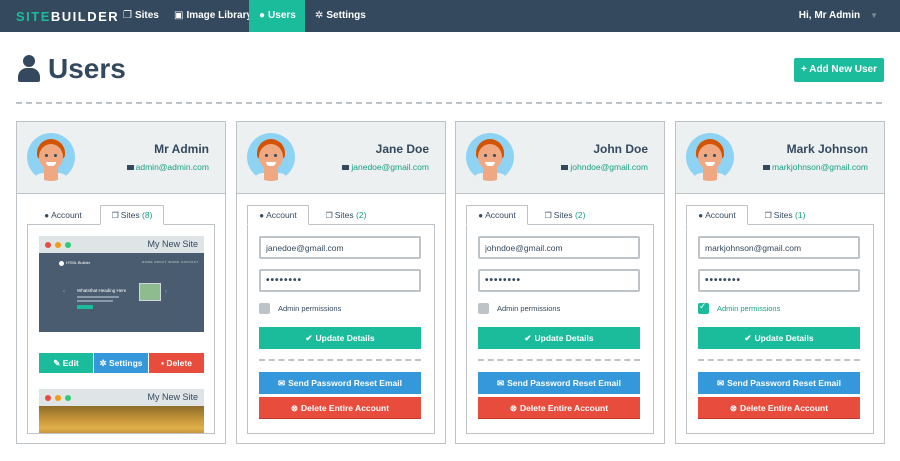  What do you see at coordinates (64, 292) in the screenshot?
I see `chevron-left-icon: ‹` at bounding box center [64, 292].